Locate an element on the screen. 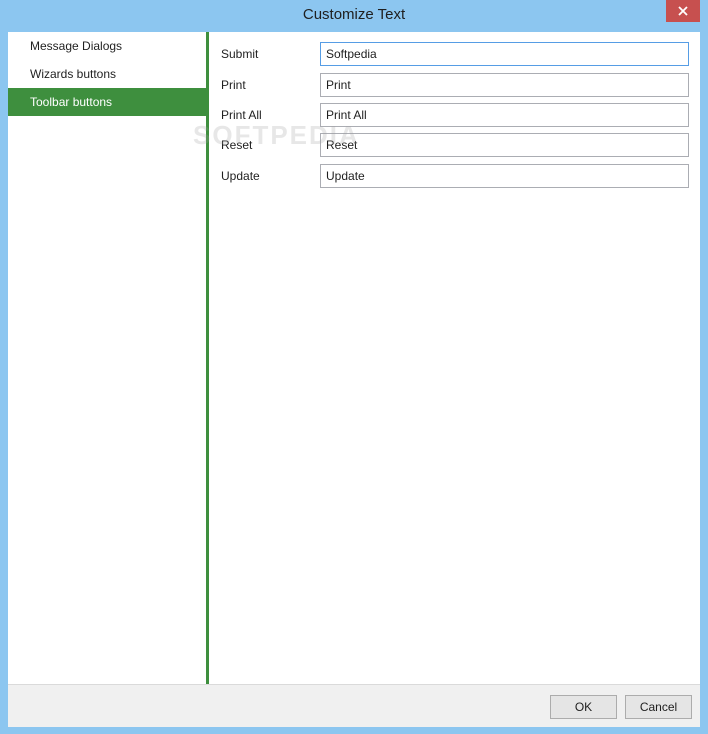 Image resolution: width=708 pixels, height=734 pixels. submit-field is located at coordinates (504, 54).